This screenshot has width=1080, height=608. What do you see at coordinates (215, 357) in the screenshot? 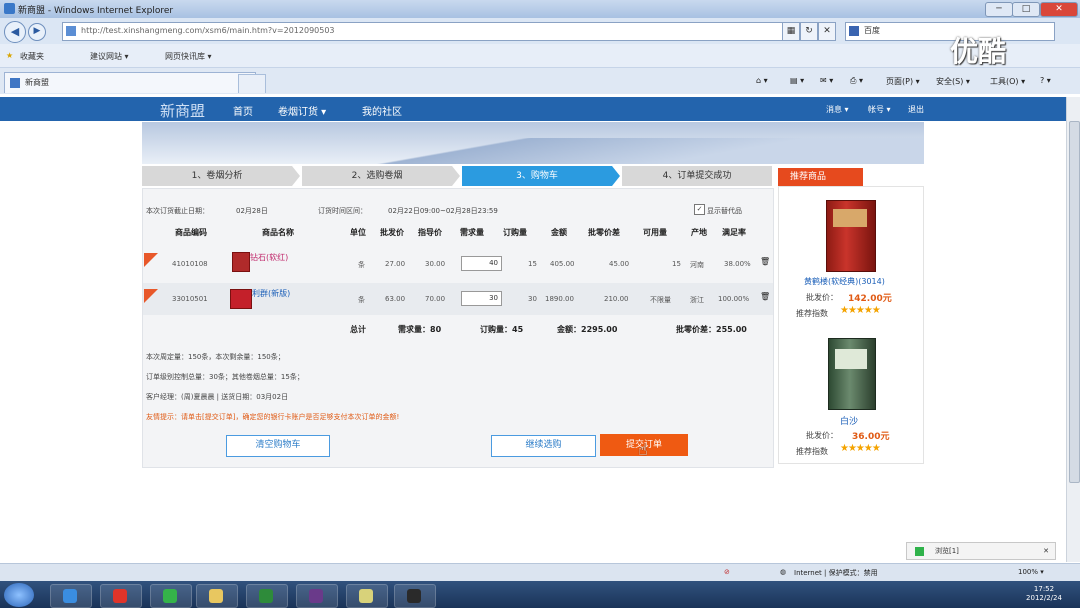
I see `quota-note: 本次周定量：150条，本次剩余量：150条；` at bounding box center [215, 357].